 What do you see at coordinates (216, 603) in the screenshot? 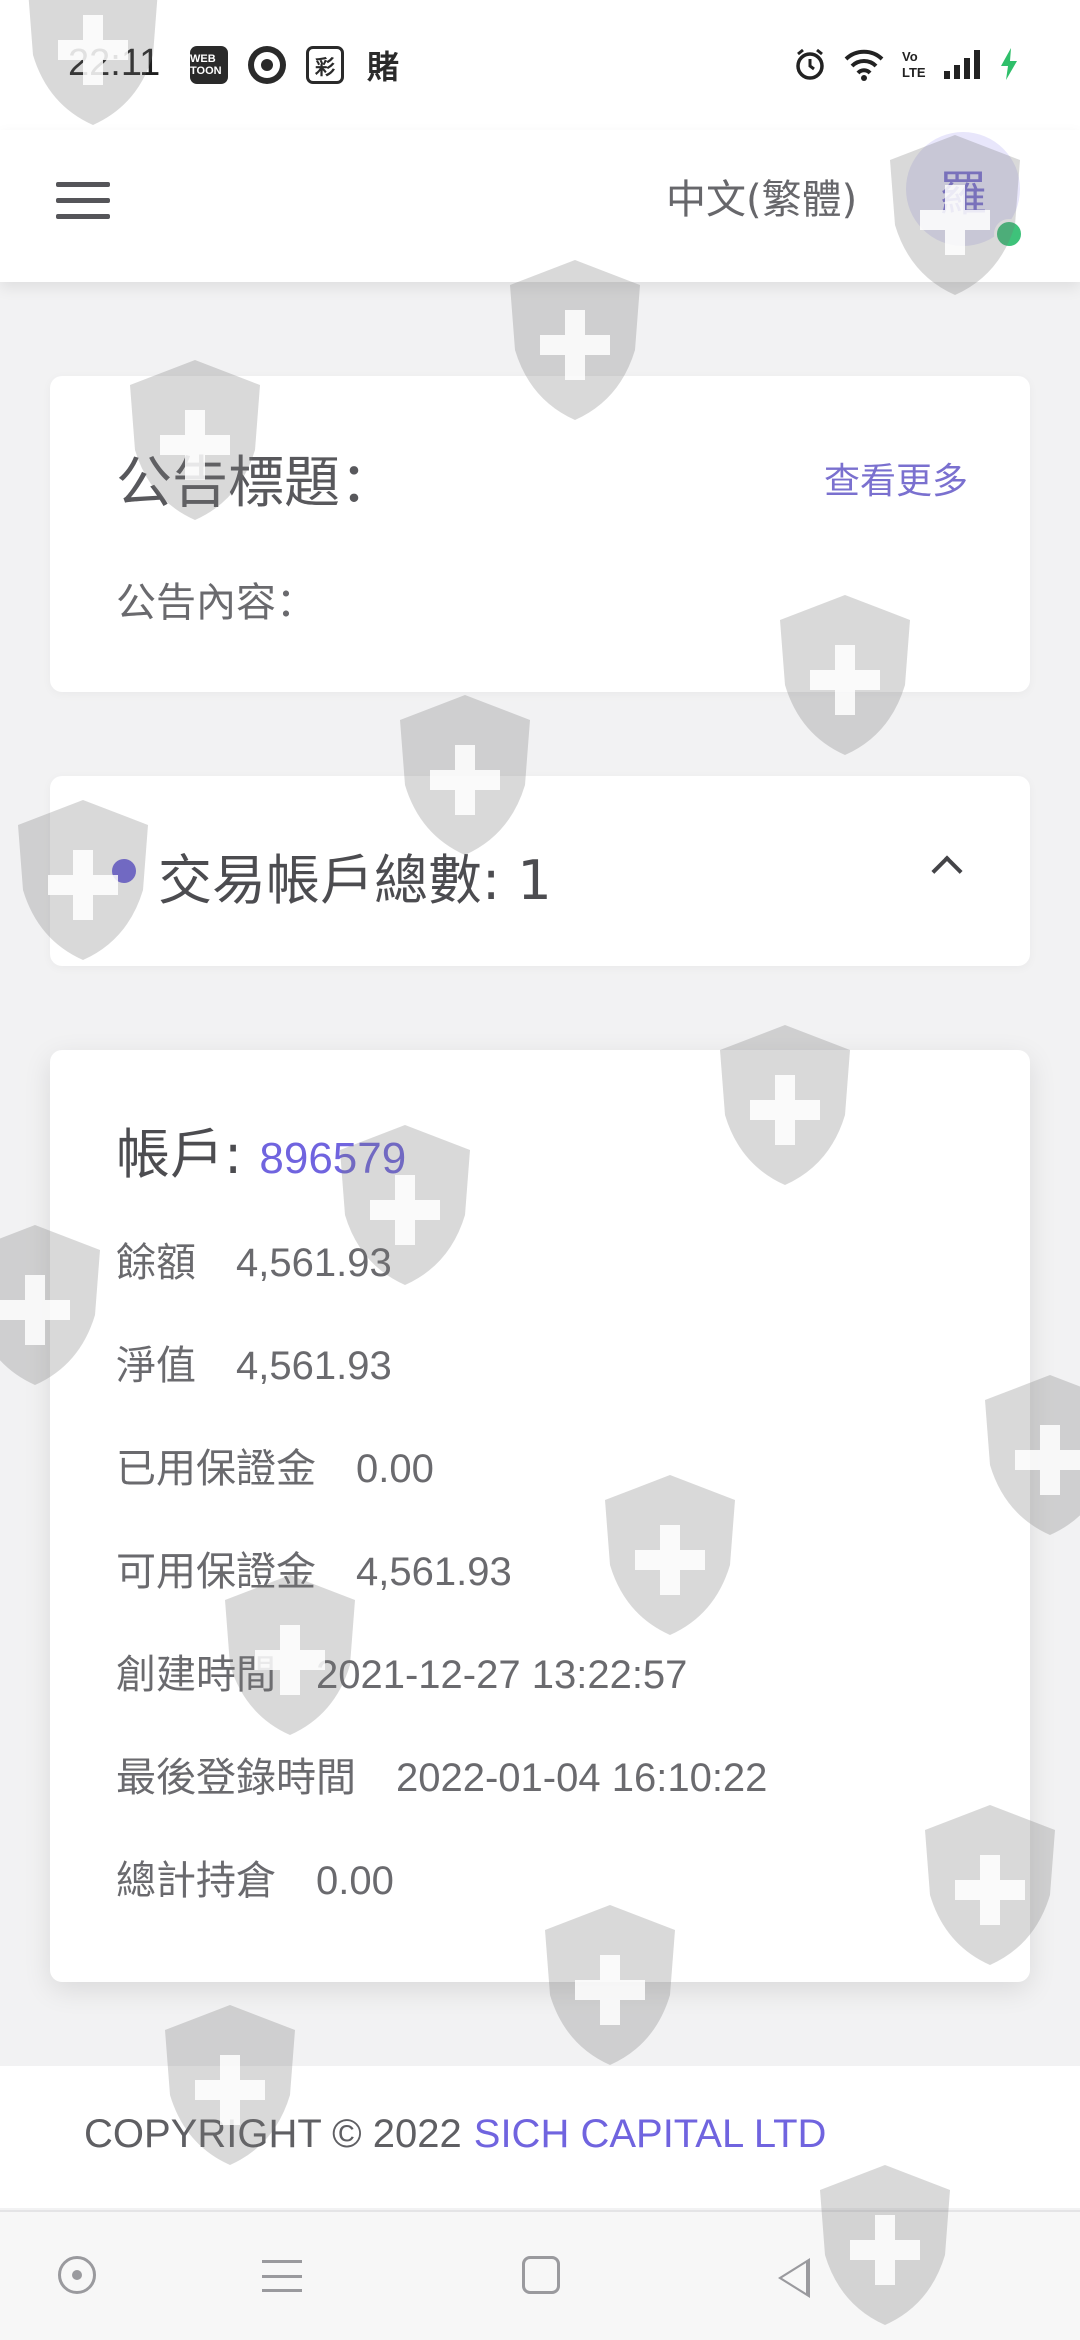
I see `announcement-content: 公告內容：` at bounding box center [216, 603].